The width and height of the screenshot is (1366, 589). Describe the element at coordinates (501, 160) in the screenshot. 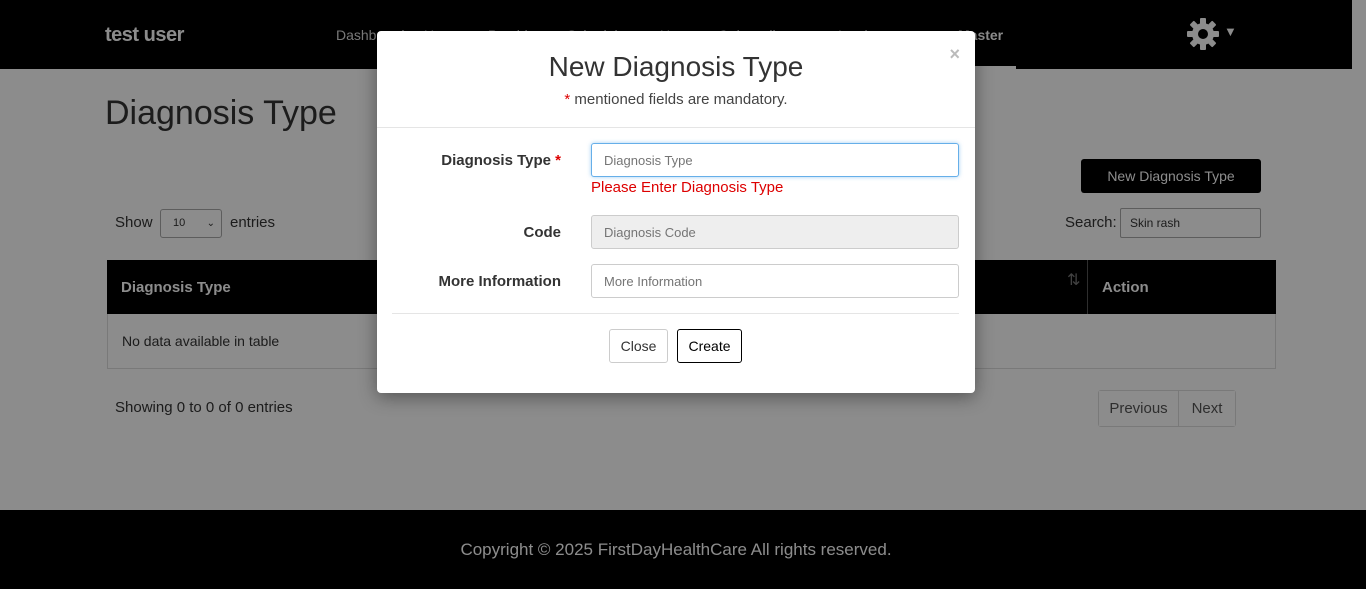

I see `diagnosis-type-label: Diagnosis Type *` at that location.